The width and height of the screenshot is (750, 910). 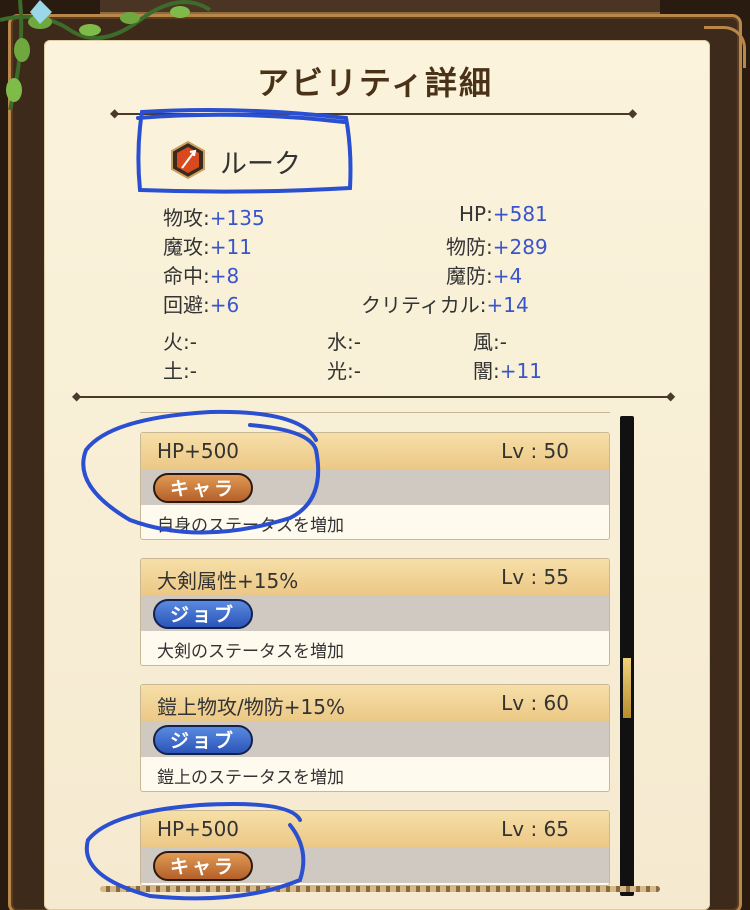 What do you see at coordinates (375, 83) in the screenshot?
I see `page-title: アビリティ詳細` at bounding box center [375, 83].